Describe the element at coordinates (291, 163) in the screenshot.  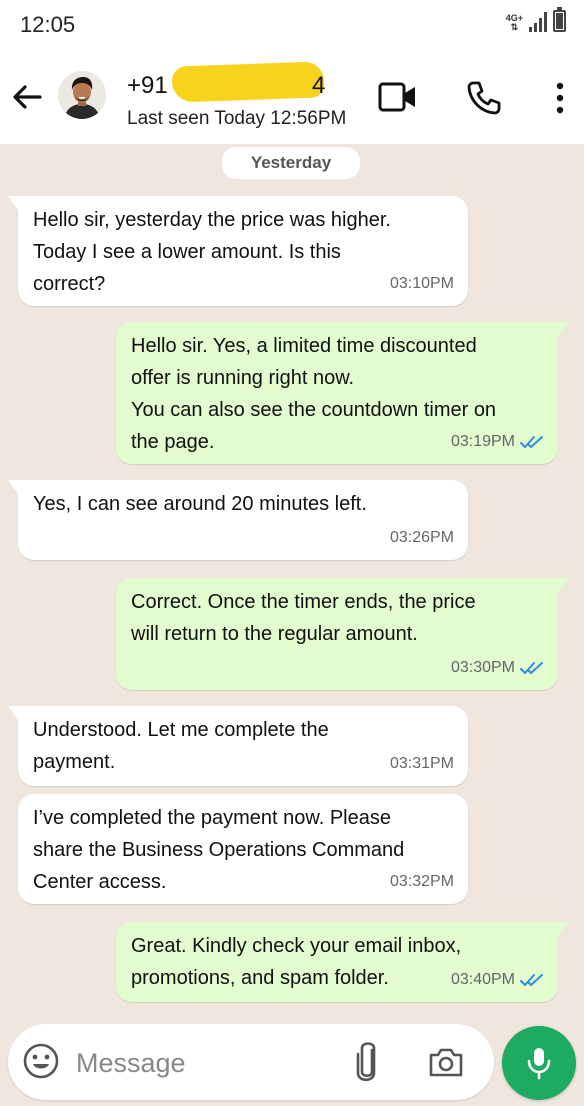
I see `date-chip: Yesterday` at that location.